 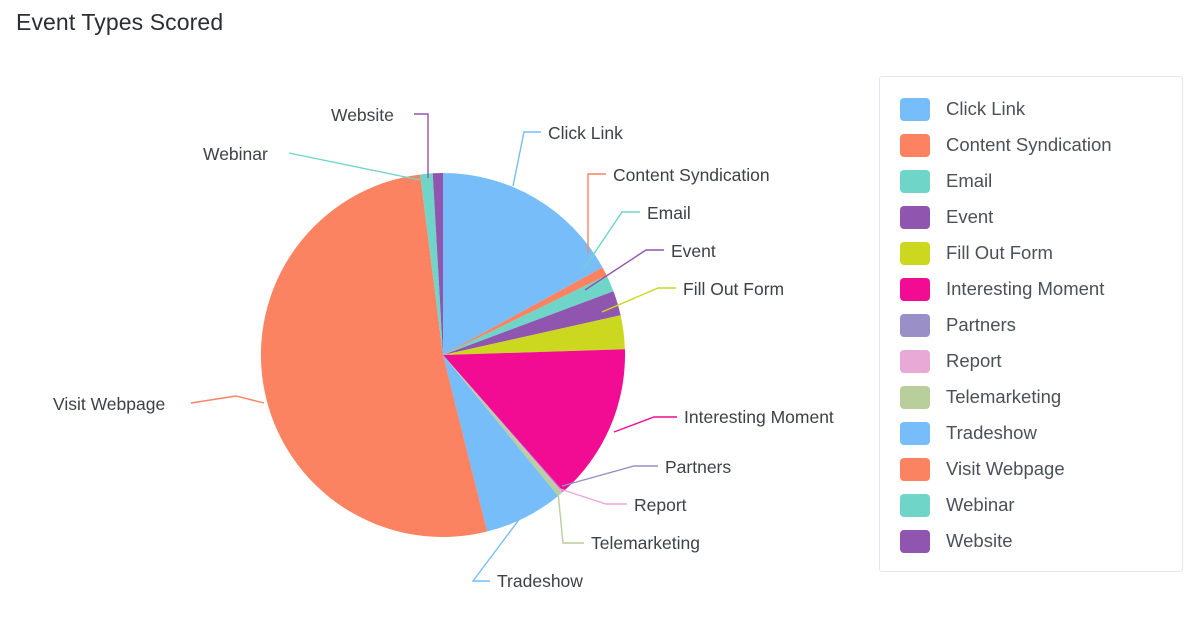 I want to click on legend-item: Content Syndication, so click(x=1031, y=145).